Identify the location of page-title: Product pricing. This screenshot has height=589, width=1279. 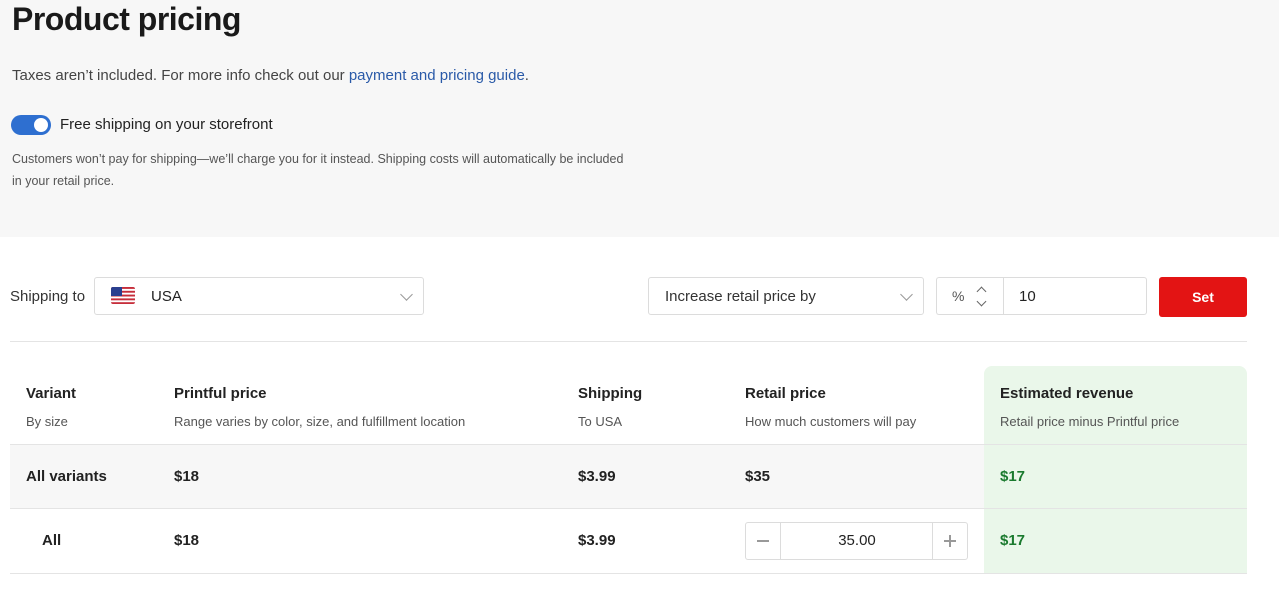
(126, 19).